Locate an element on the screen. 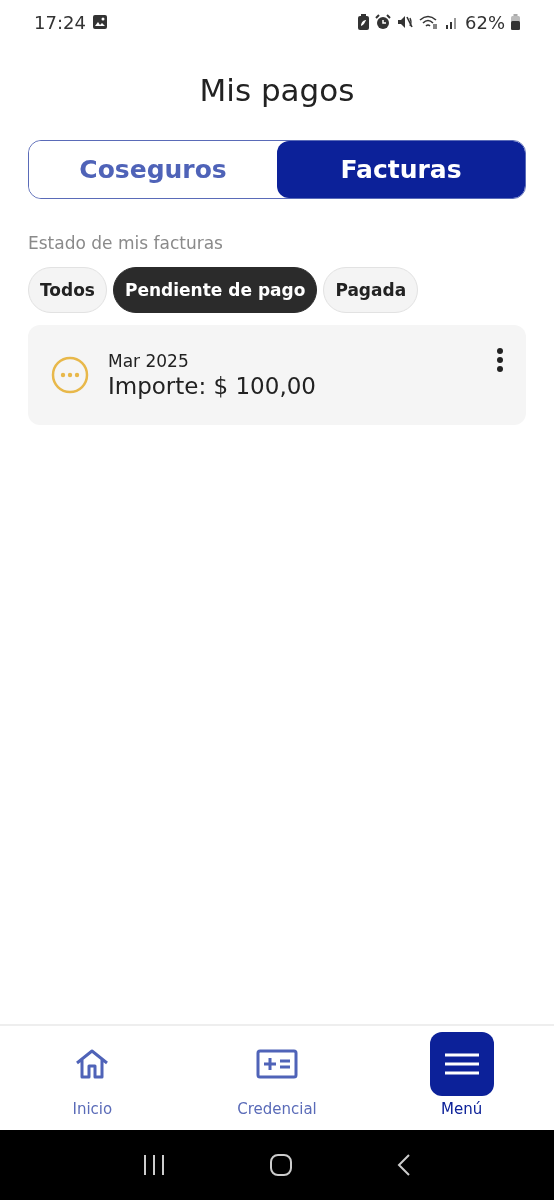 The width and height of the screenshot is (554, 1200). recent-apps-icon is located at coordinates (153, 1165).